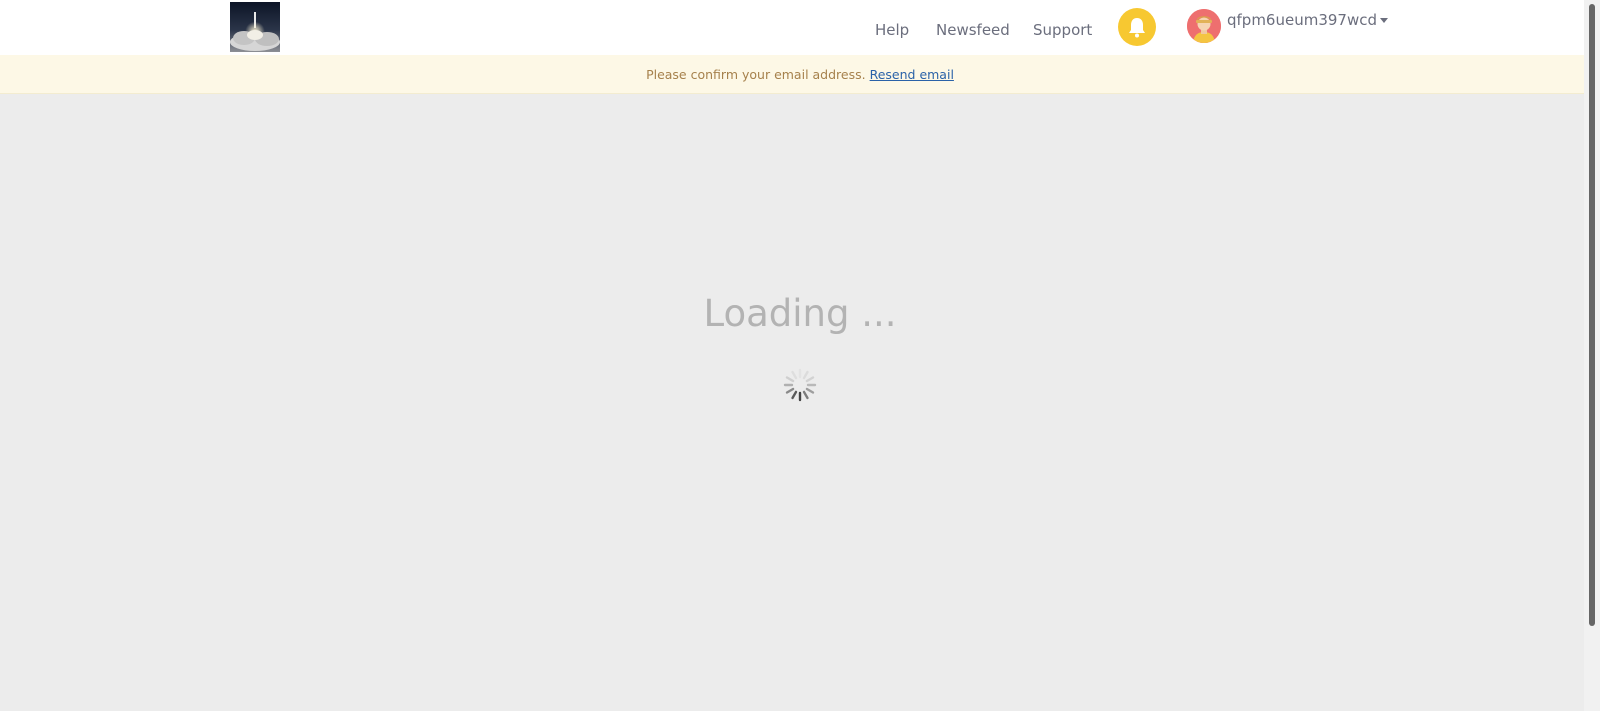 The width and height of the screenshot is (1600, 711). Describe the element at coordinates (1384, 20) in the screenshot. I see `caret-down-icon` at that location.